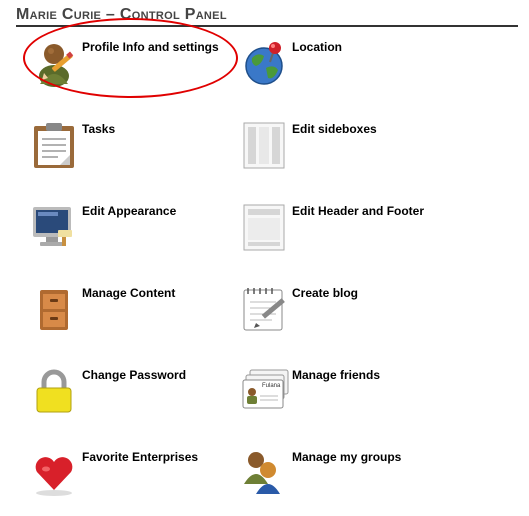  Describe the element at coordinates (347, 457) in the screenshot. I see `manage-groups-label: Manage my groups` at that location.